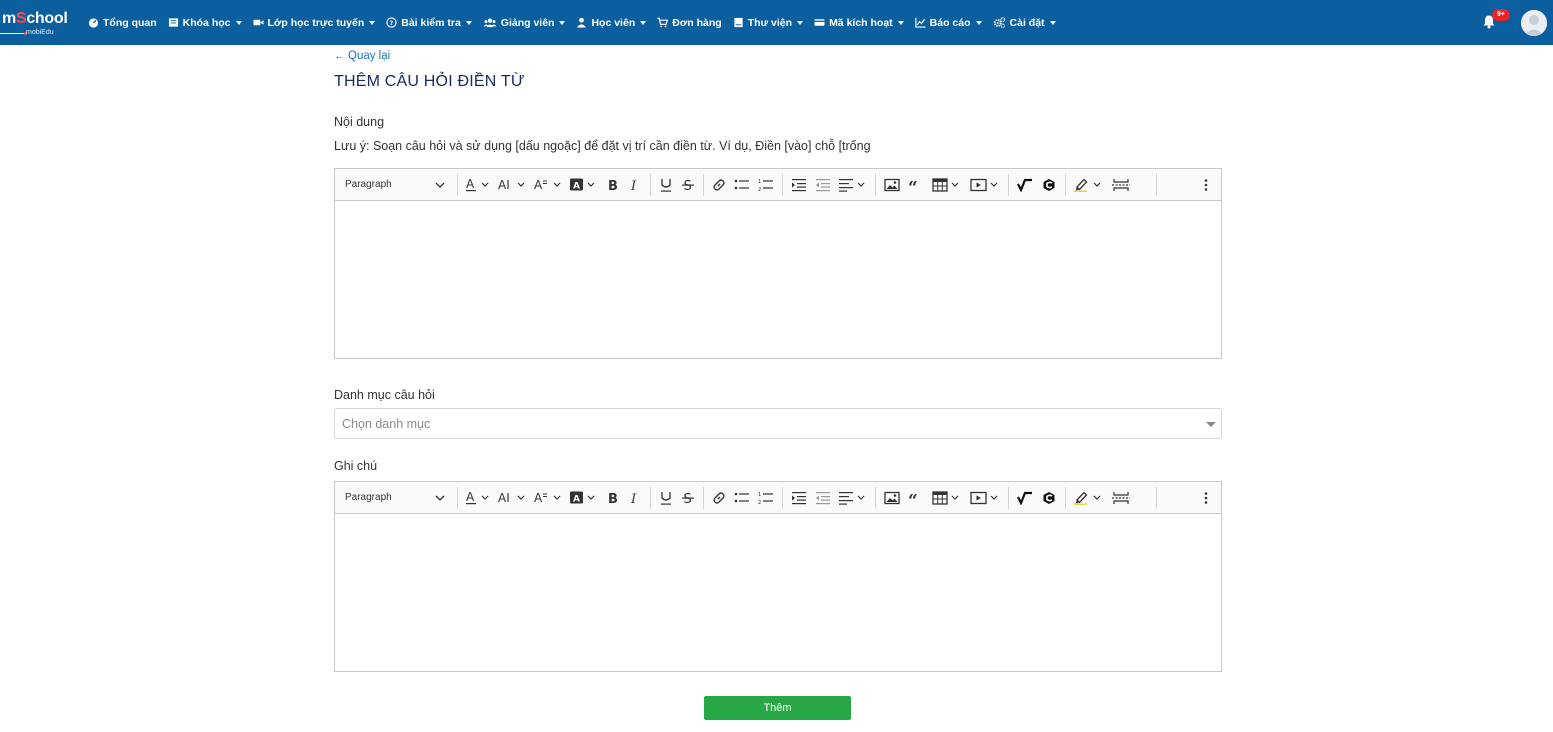 Image resolution: width=1553 pixels, height=732 pixels. I want to click on font-family-icon: A, so click(547, 185).